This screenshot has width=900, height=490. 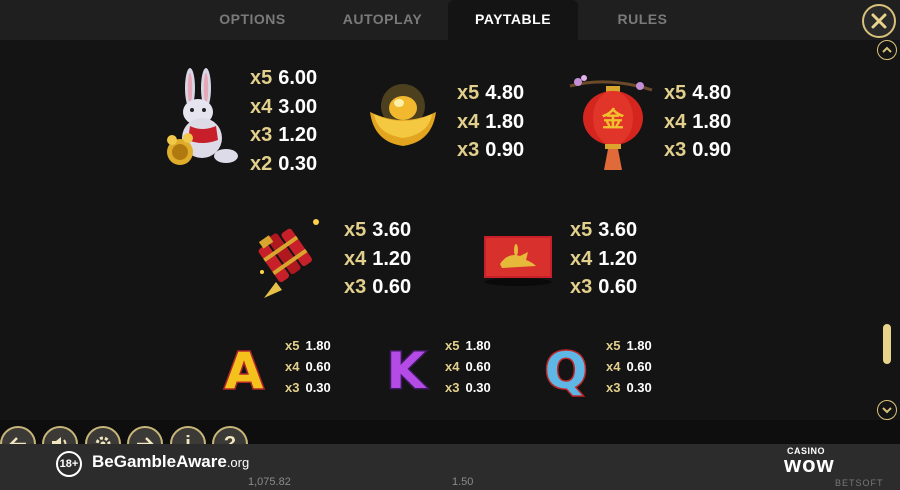 I want to click on tab-bar: OPTIONS AUTOPLAY PAYTABLE RULES, so click(x=450, y=20).